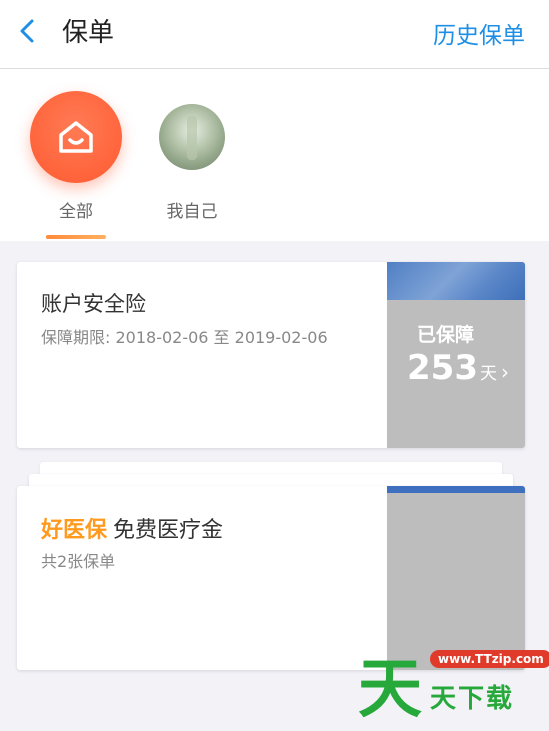  I want to click on days-value: 253, so click(442, 368).